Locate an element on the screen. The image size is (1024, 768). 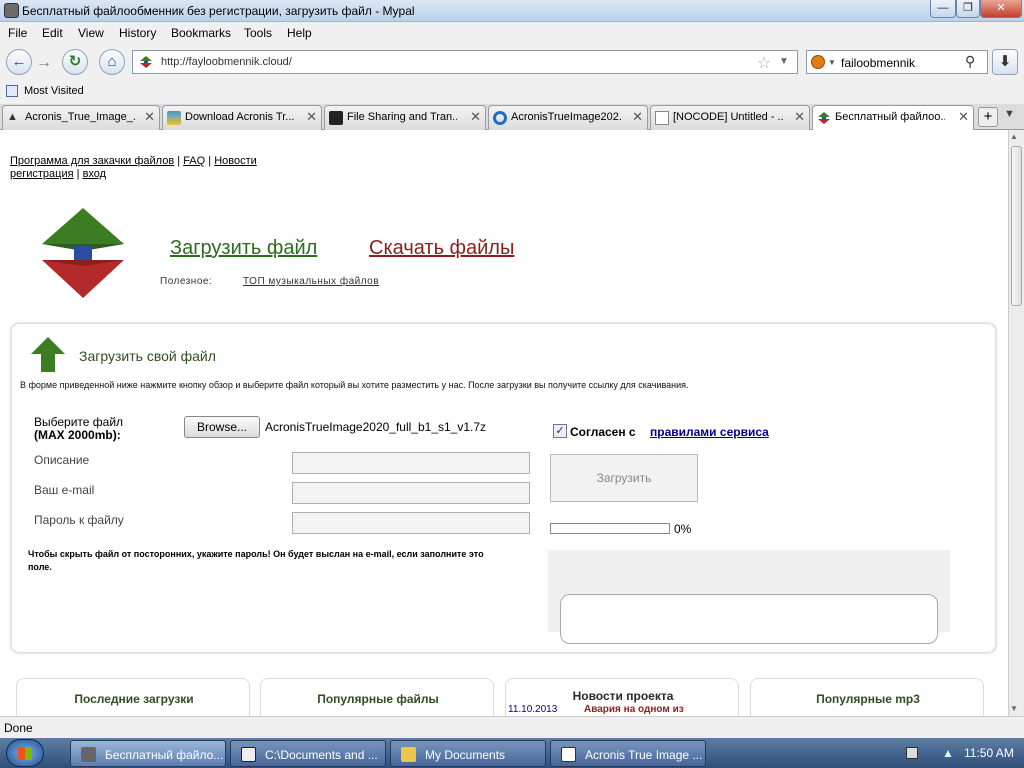
scroll-down-icon: ▼ is located at coordinates (1014, 708).